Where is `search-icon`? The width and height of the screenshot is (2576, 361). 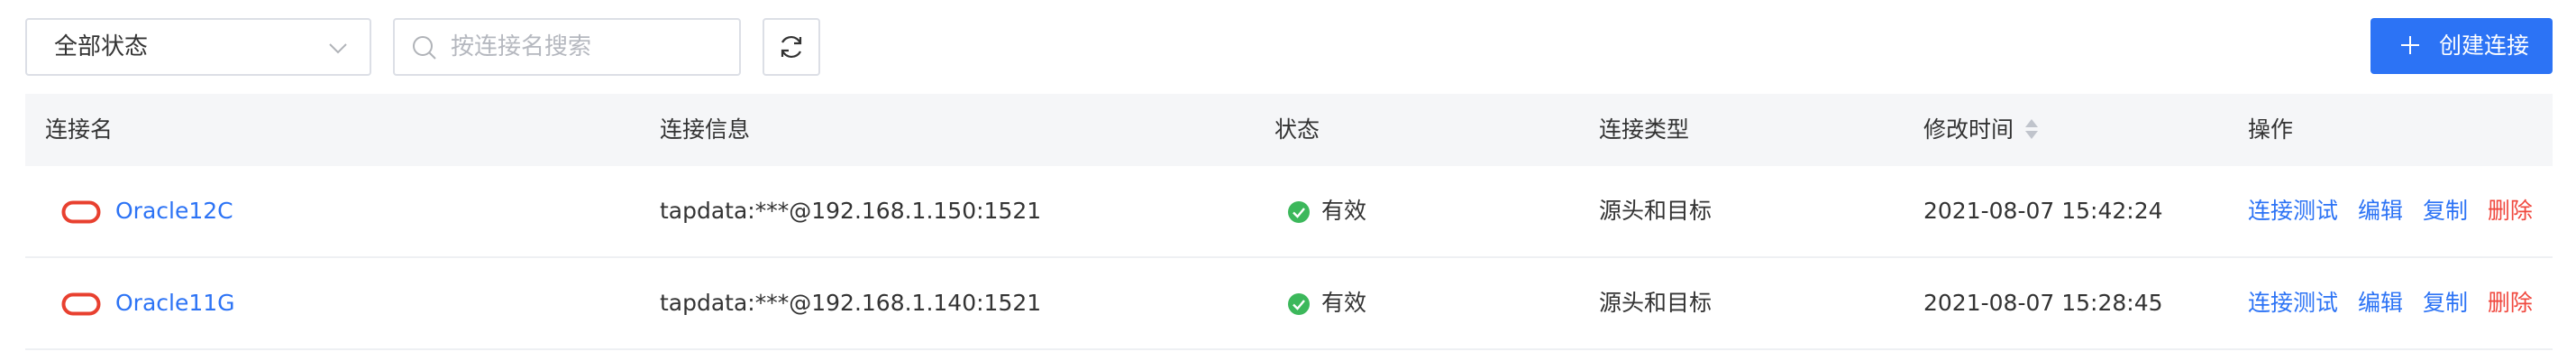 search-icon is located at coordinates (424, 48).